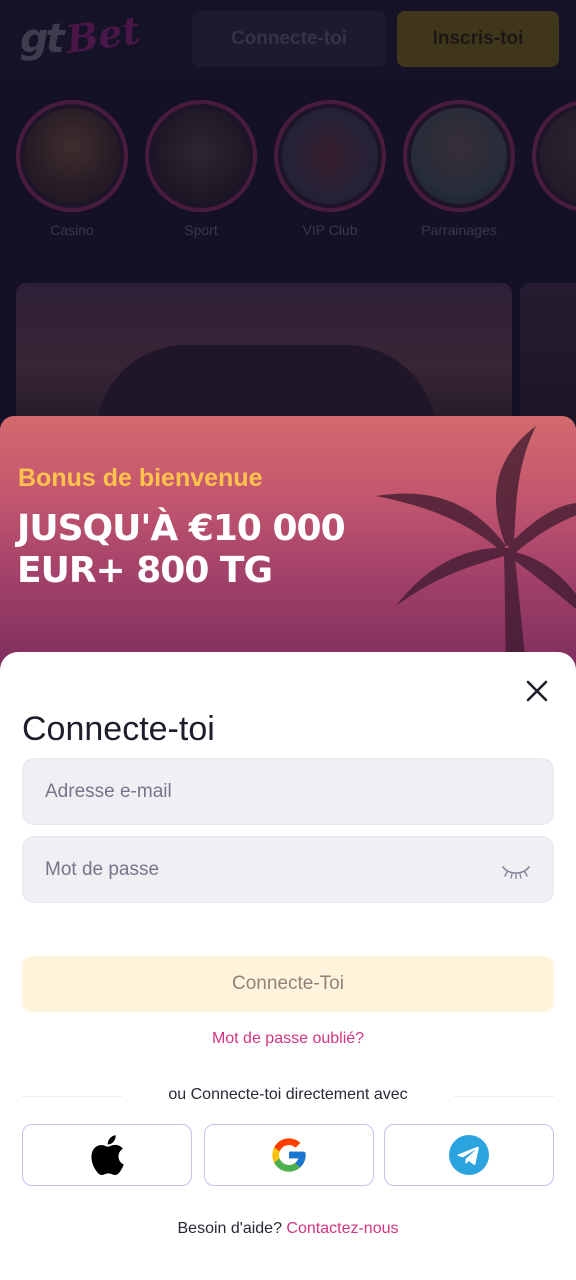 This screenshot has height=1280, width=576. I want to click on modal-title: Connecte-toi, so click(118, 729).